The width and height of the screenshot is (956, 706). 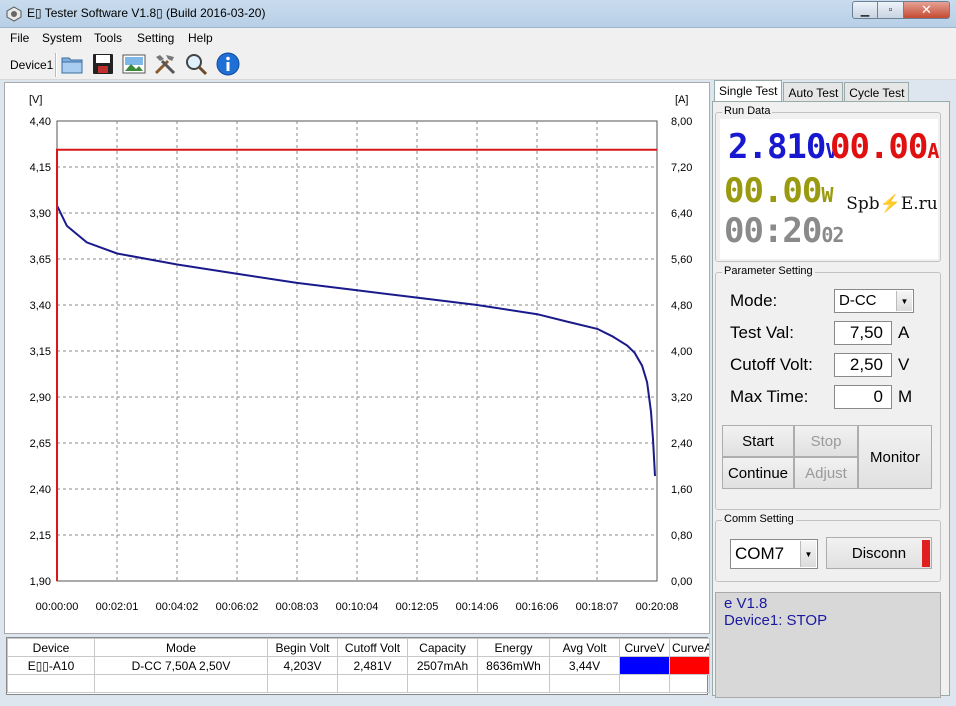 What do you see at coordinates (758, 473) in the screenshot?
I see `continue-button: Continue` at bounding box center [758, 473].